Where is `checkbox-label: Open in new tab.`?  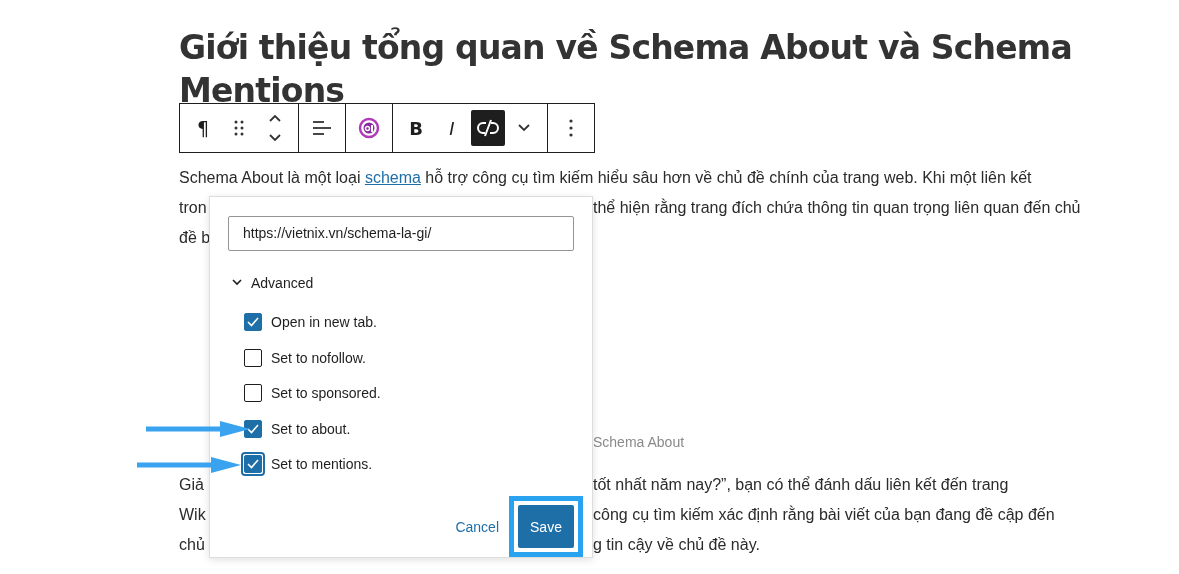 checkbox-label: Open in new tab. is located at coordinates (324, 322).